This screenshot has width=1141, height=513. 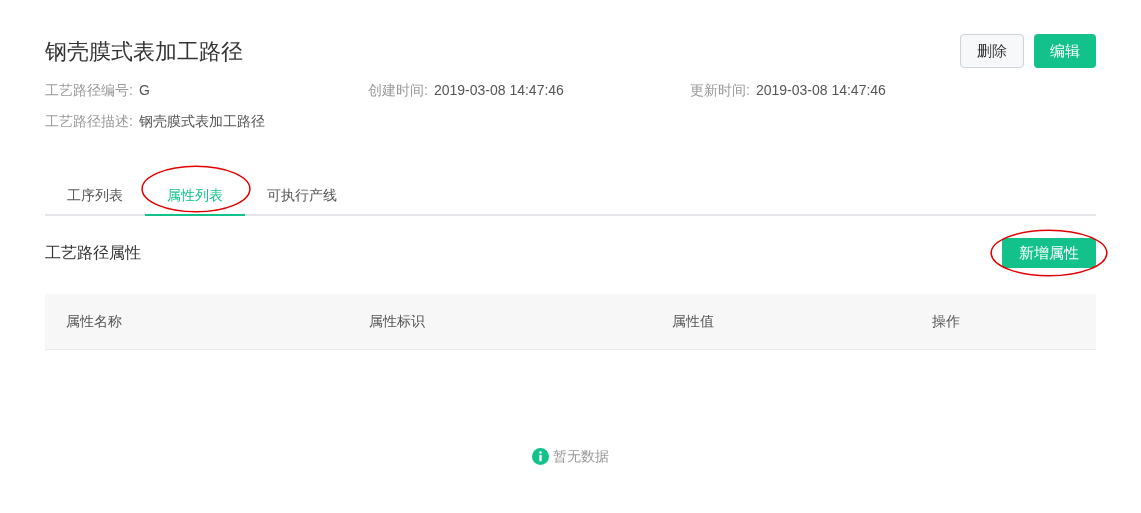 I want to click on tab: 工序列表, so click(x=95, y=196).